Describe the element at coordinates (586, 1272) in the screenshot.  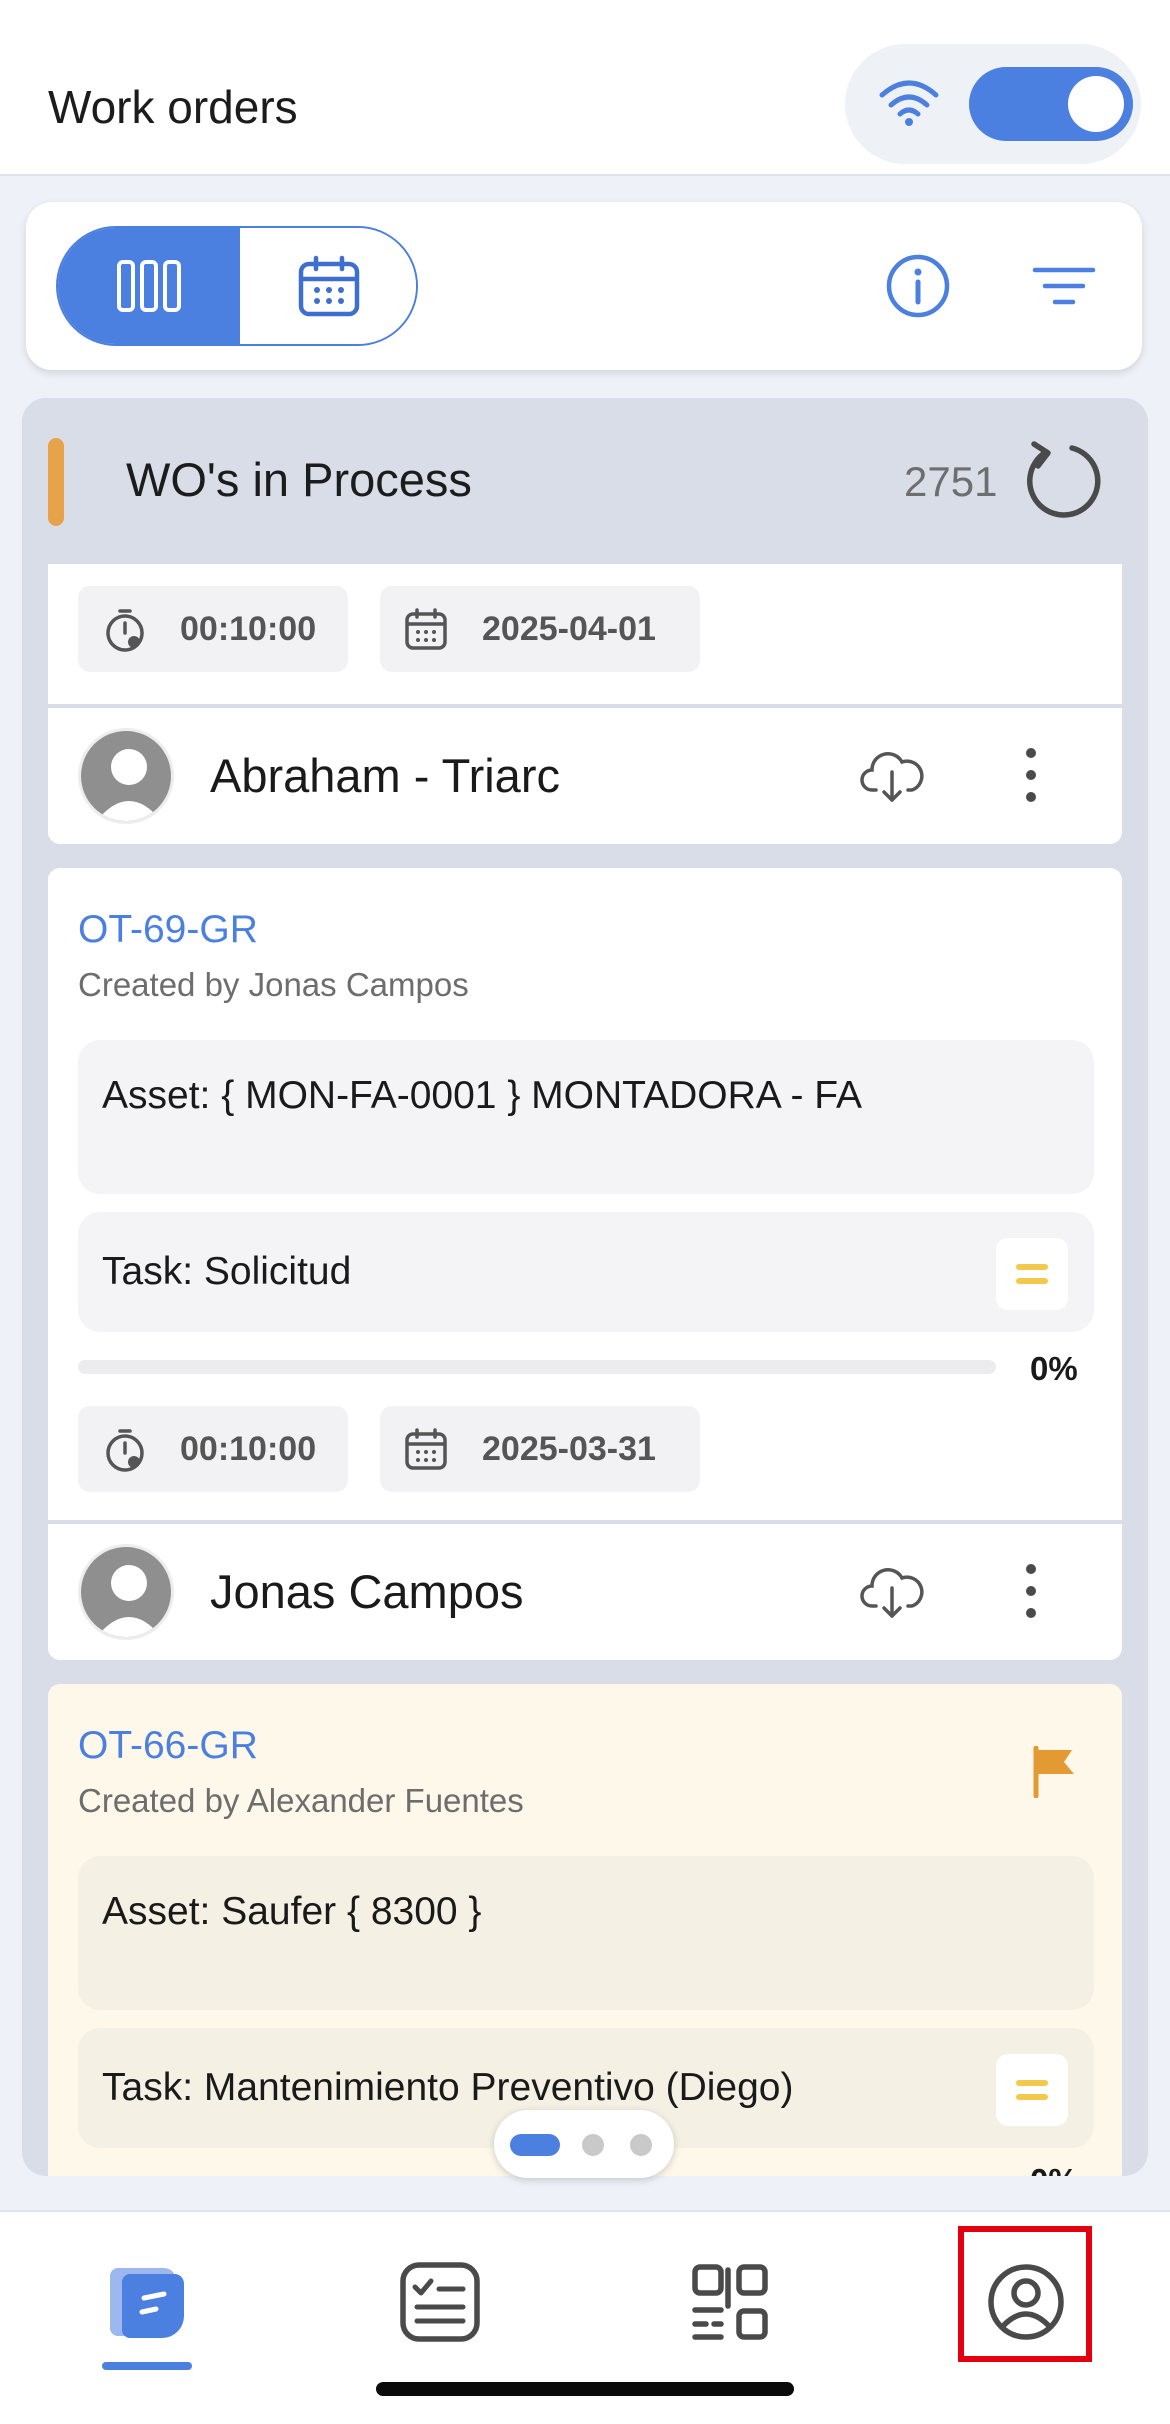
I see `task-box: Task: Solicitud` at that location.